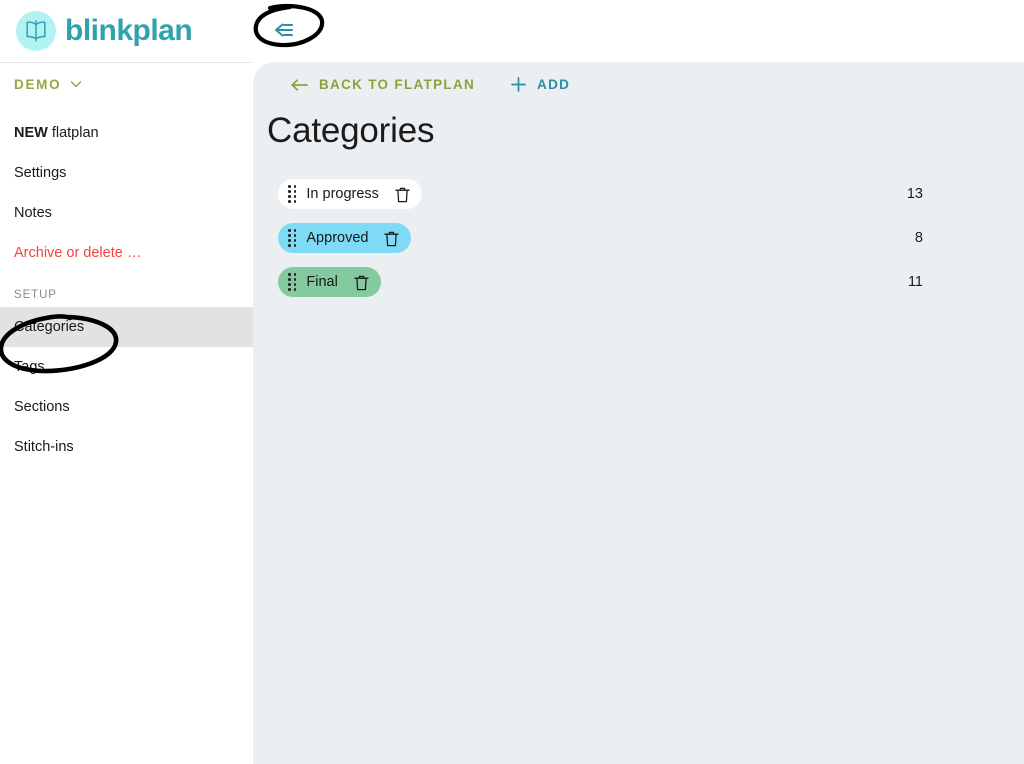 The image size is (1024, 764). I want to click on sidebar-item-label: Tags, so click(29, 367).